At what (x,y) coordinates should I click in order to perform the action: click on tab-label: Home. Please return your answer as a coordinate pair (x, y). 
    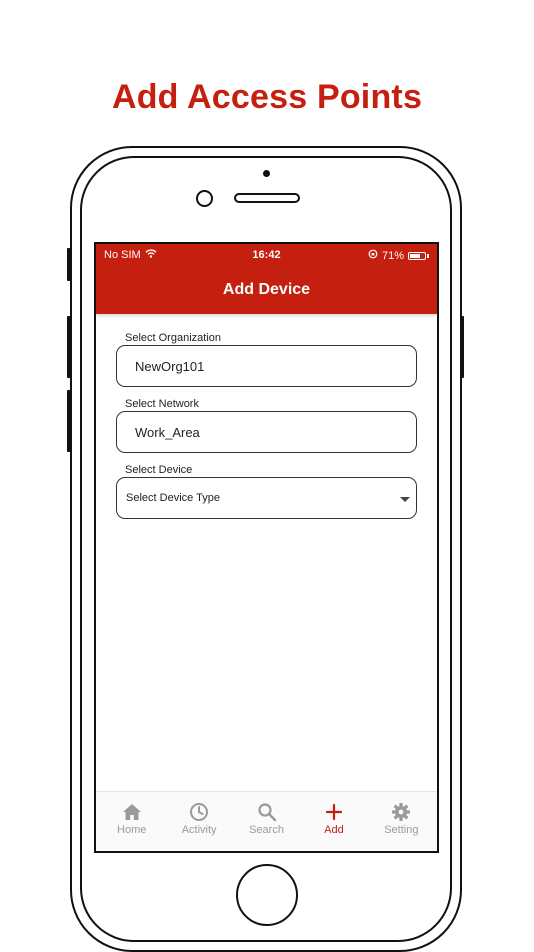
    Looking at the image, I should click on (132, 830).